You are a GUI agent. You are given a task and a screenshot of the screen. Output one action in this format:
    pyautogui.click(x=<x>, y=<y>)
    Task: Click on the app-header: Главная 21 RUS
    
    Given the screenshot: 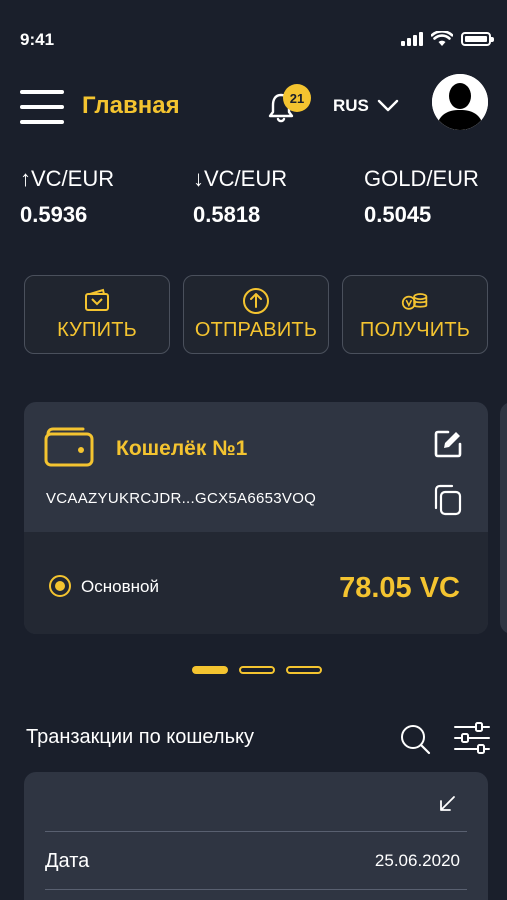 What is the action you would take?
    pyautogui.click(x=253, y=107)
    